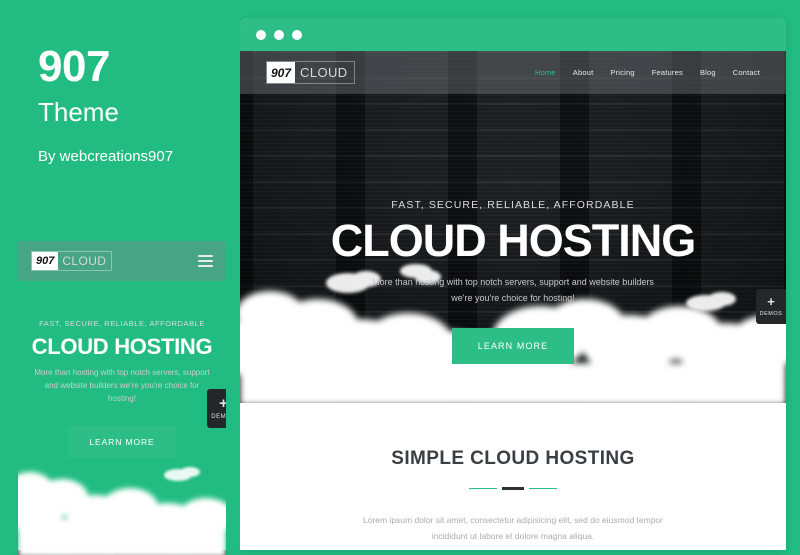 This screenshot has width=800, height=555. What do you see at coordinates (122, 500) in the screenshot?
I see `cloud-illustration` at bounding box center [122, 500].